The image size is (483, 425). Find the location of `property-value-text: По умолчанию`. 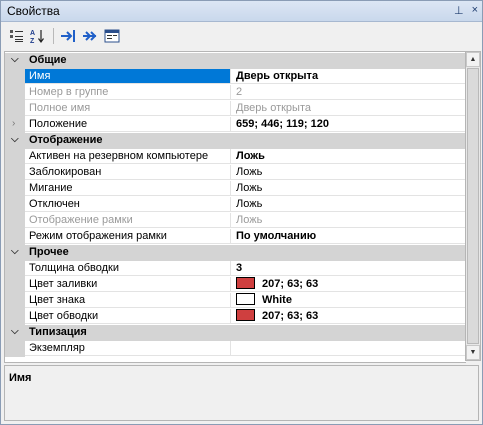

property-value-text: По умолчанию is located at coordinates (276, 236).